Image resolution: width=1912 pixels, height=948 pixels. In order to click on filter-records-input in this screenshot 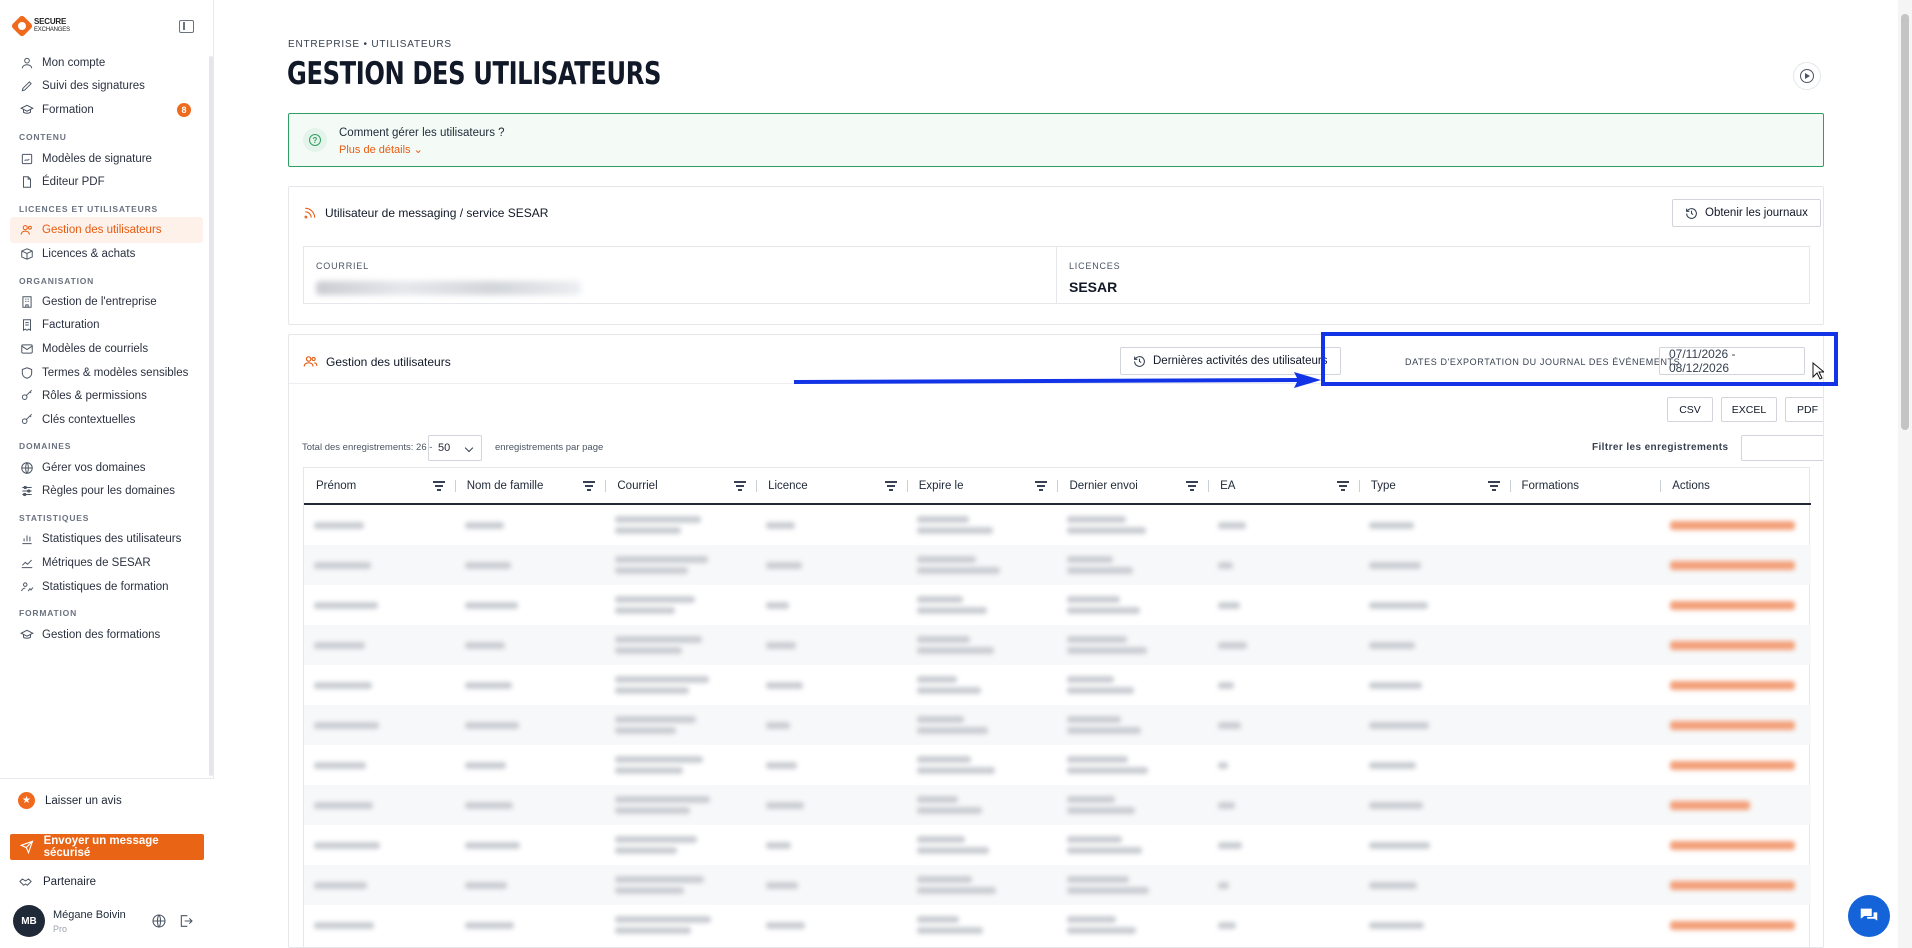, I will do `click(1782, 448)`.